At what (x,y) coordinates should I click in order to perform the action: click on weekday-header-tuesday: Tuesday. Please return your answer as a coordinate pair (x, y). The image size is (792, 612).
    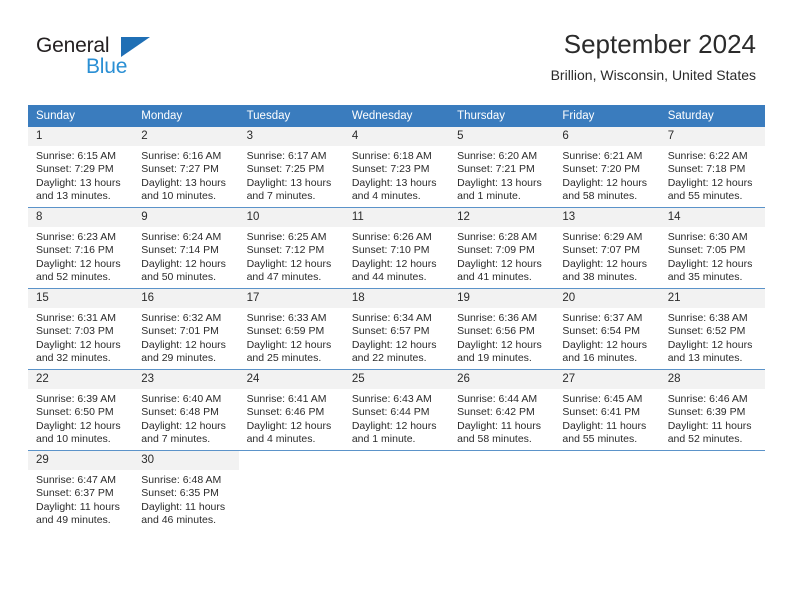
    Looking at the image, I should click on (291, 116).